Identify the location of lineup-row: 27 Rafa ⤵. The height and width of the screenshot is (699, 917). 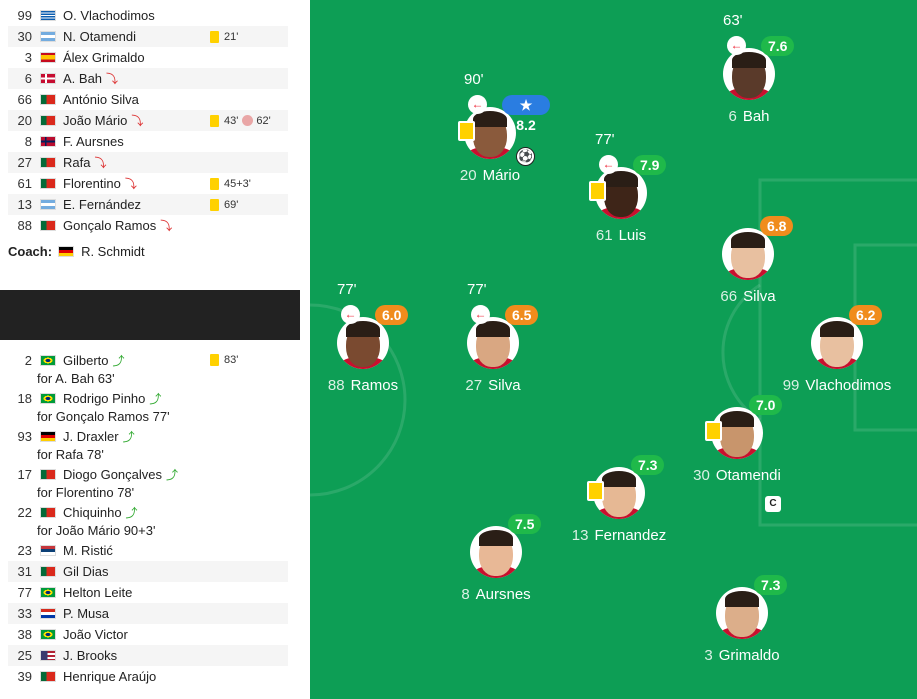
(148, 162).